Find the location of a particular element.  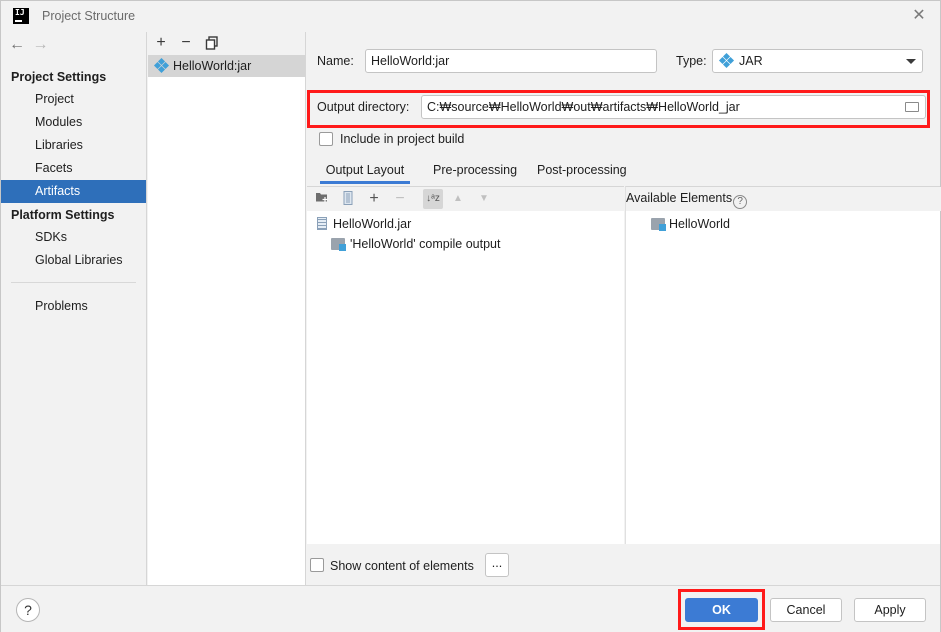

add-artifact-button: + is located at coordinates (161, 43).